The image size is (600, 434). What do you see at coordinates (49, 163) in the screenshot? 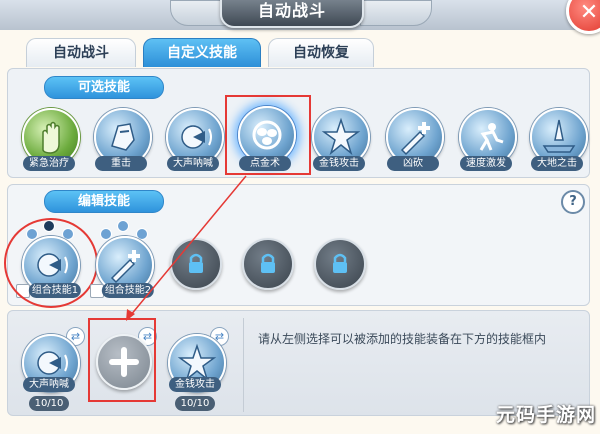
I see `skill-label: 紧急治疗` at bounding box center [49, 163].